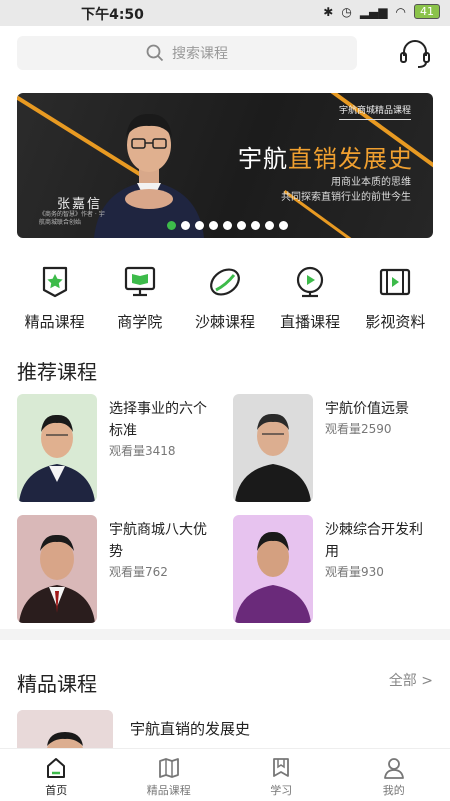 Image resolution: width=450 pixels, height=801 pixels. I want to click on search-icon, so click(155, 53).